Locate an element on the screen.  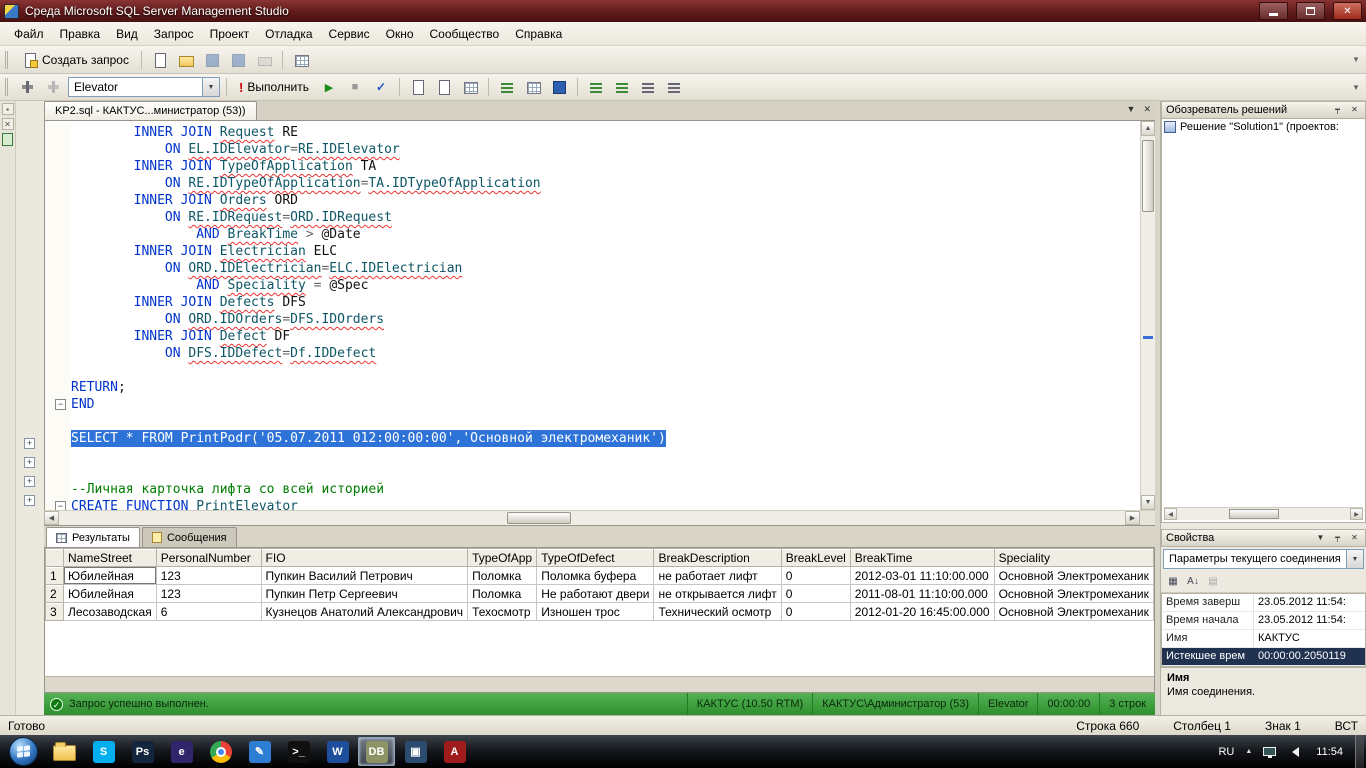
hidden-icons-arrow: ▲ is located at coordinates (1248, 751).